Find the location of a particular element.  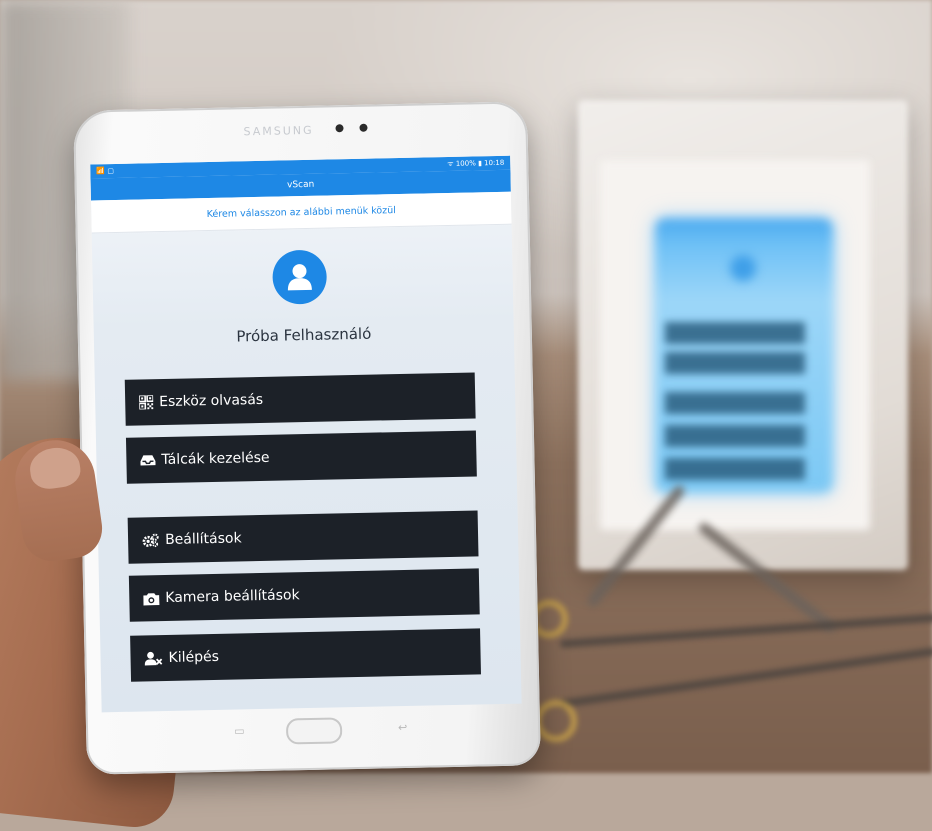

menu-button-kamera-beallitasok: Kamera beállítások is located at coordinates (304, 595).